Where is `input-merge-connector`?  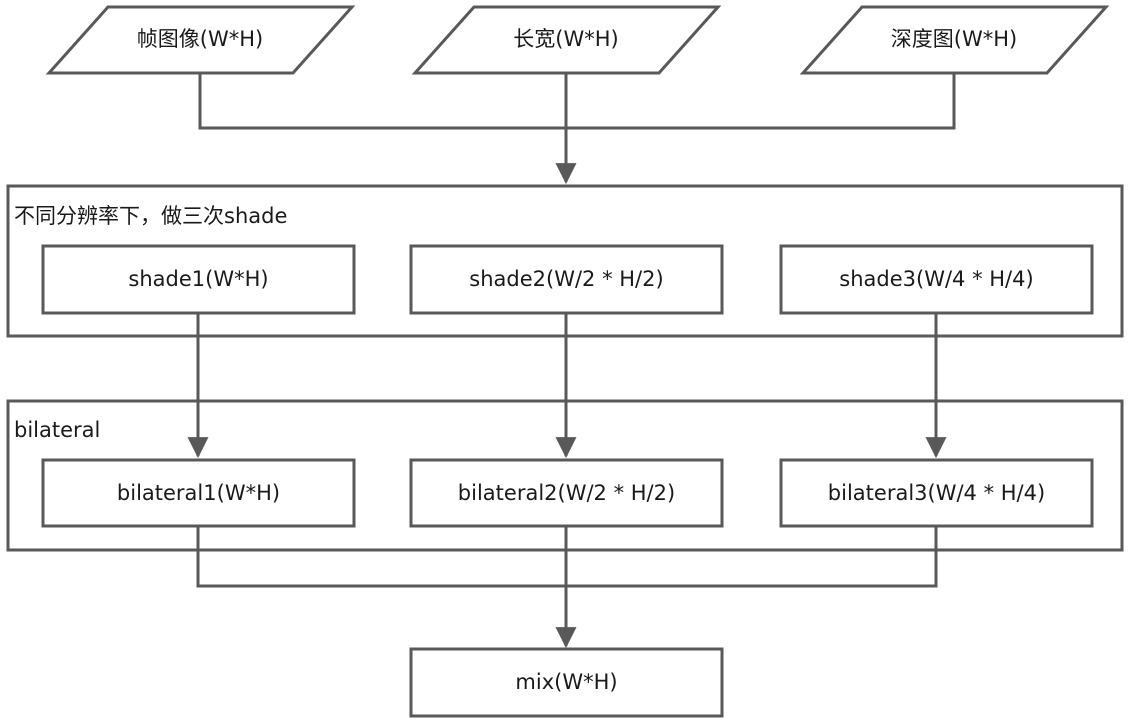 input-merge-connector is located at coordinates (577, 129).